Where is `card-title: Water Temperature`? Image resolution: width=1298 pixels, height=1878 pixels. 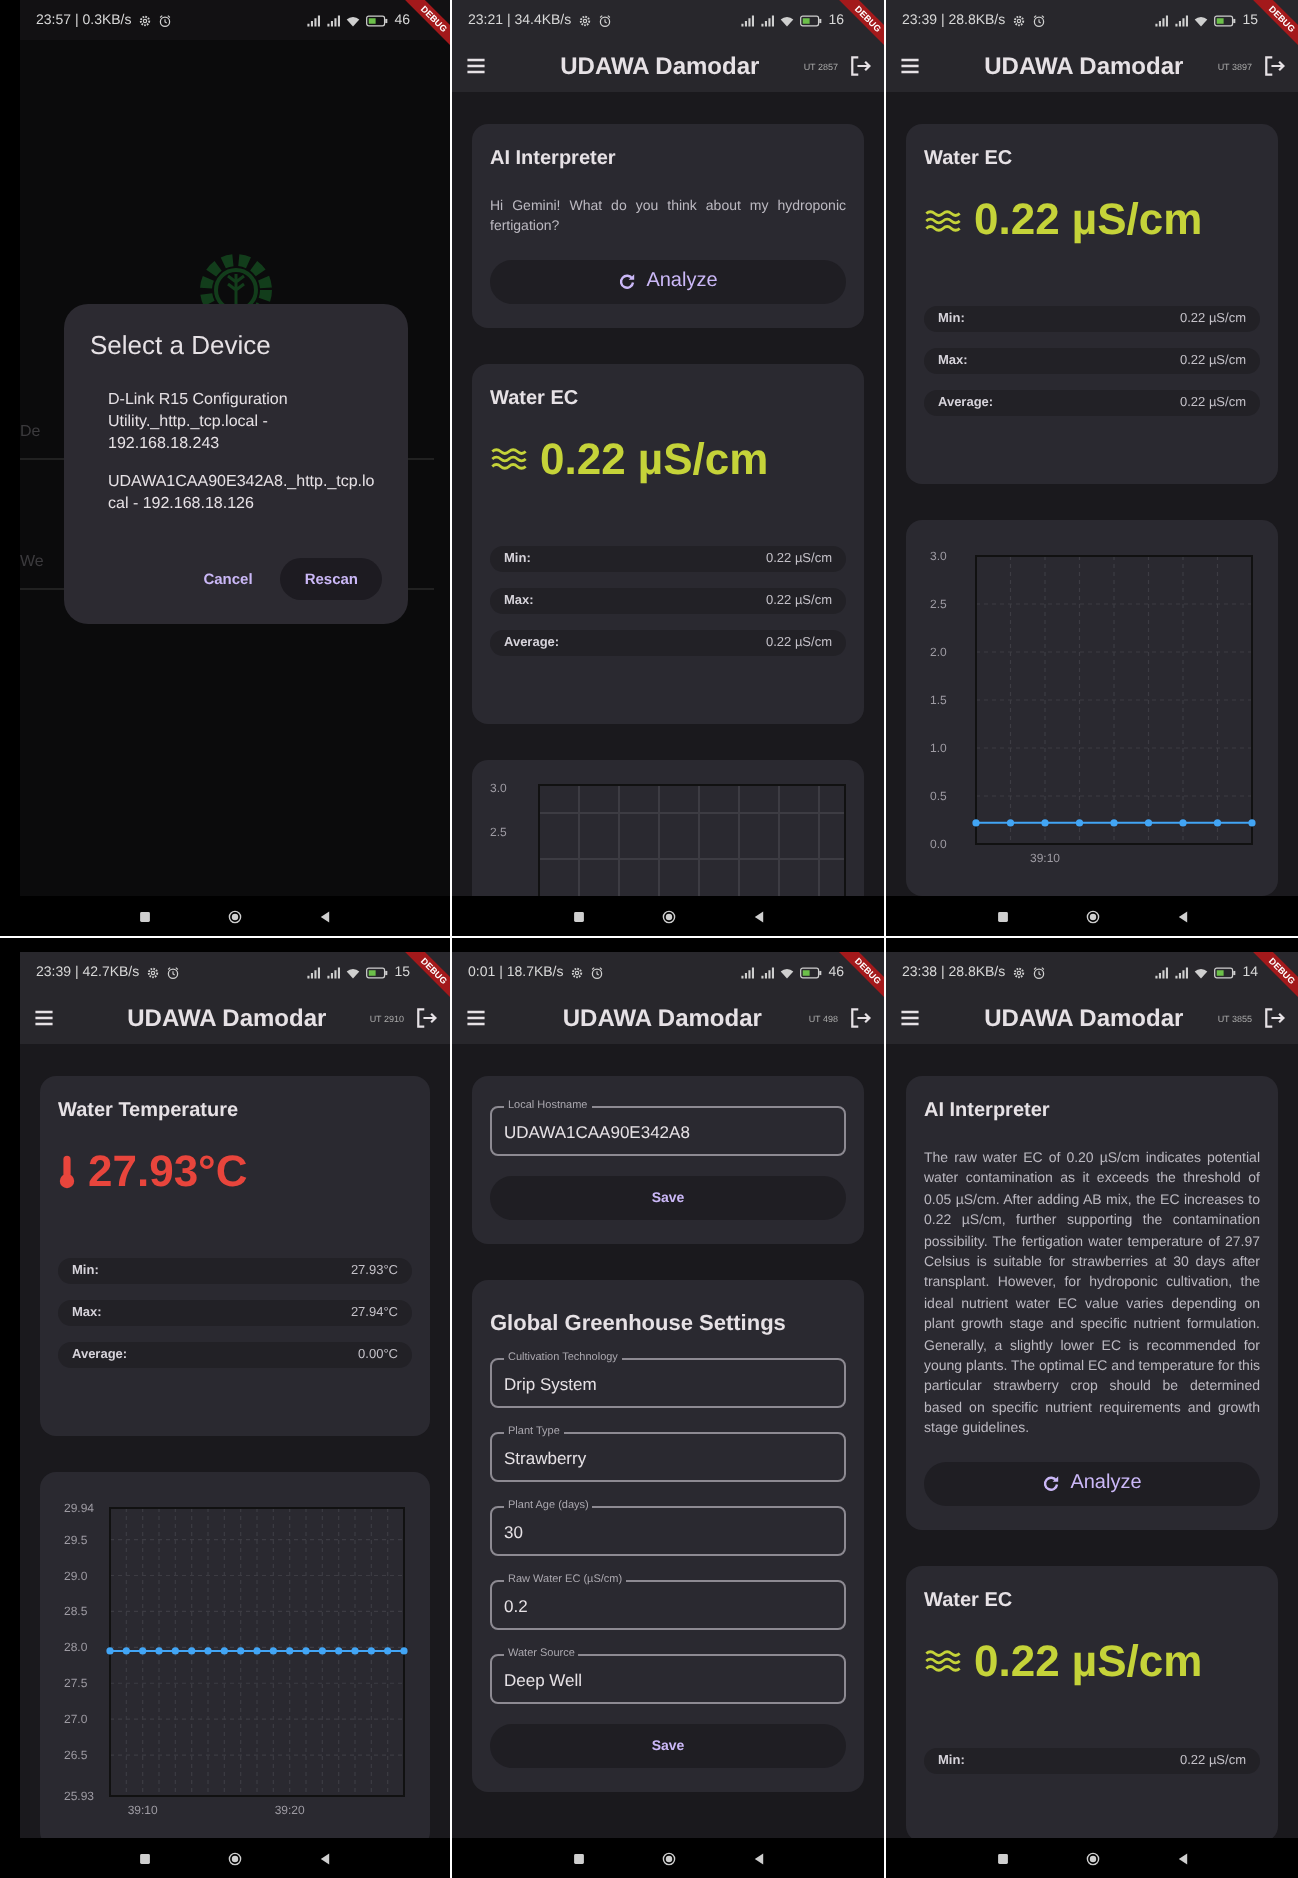 card-title: Water Temperature is located at coordinates (149, 1111).